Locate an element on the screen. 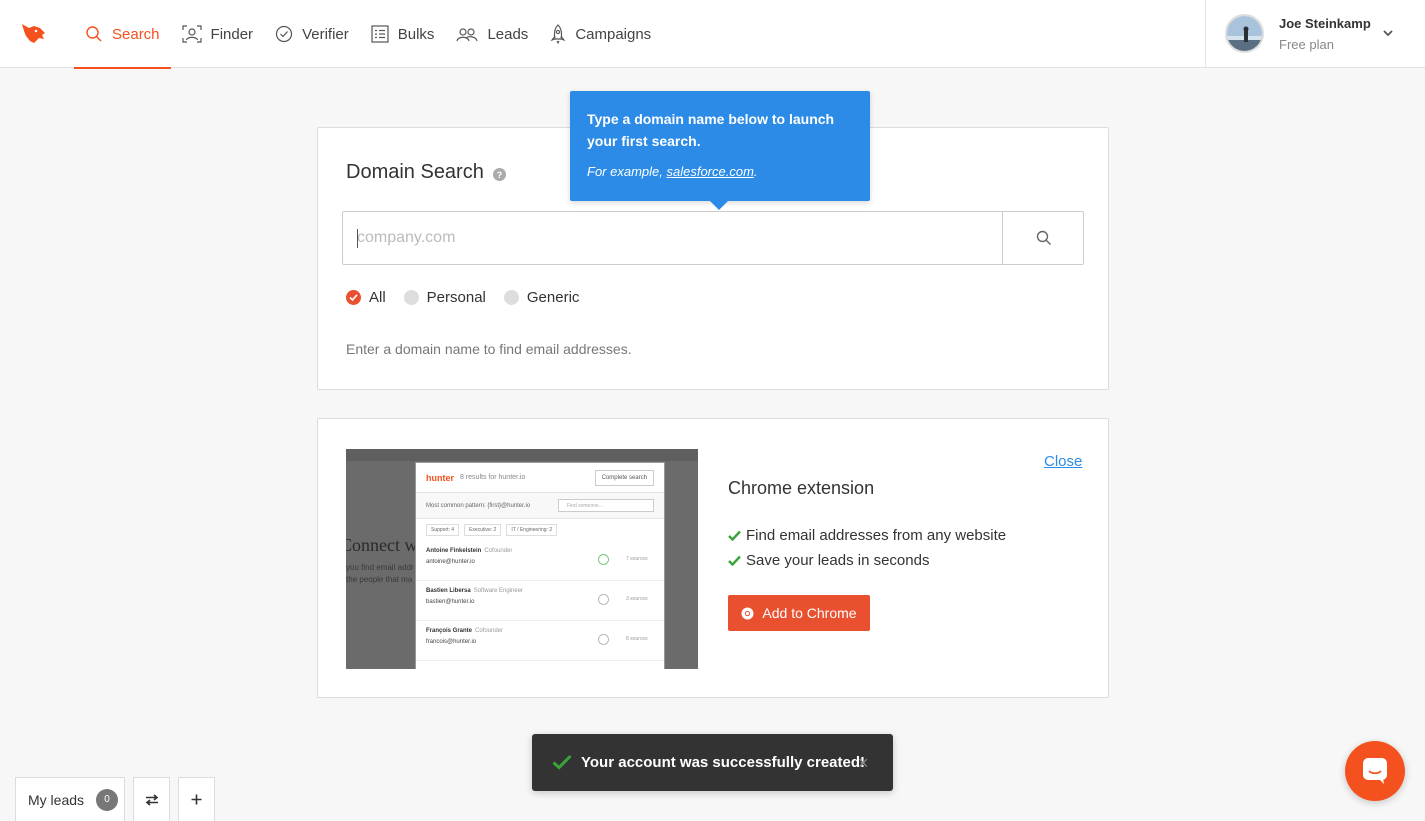 This screenshot has width=1425, height=821. chat-launcher-button is located at coordinates (1375, 771).